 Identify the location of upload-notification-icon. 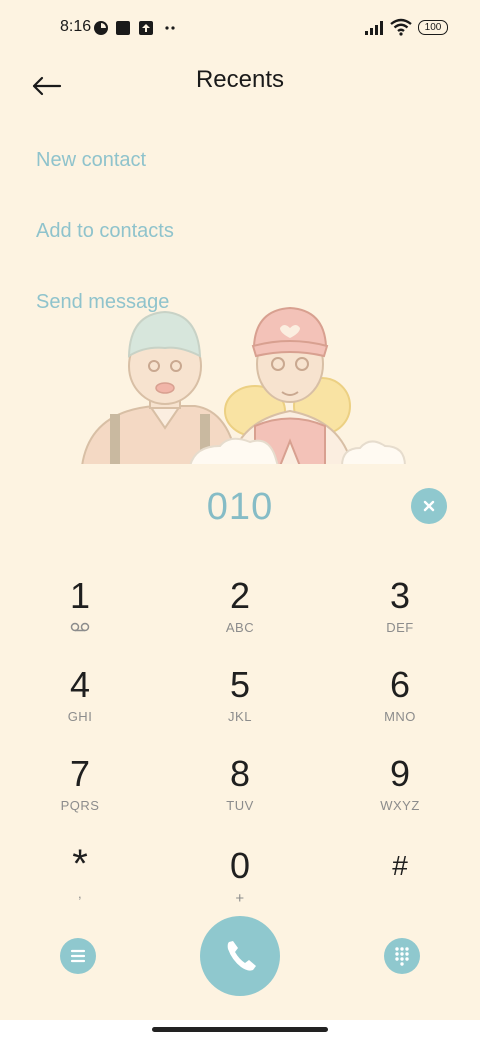
(146, 28).